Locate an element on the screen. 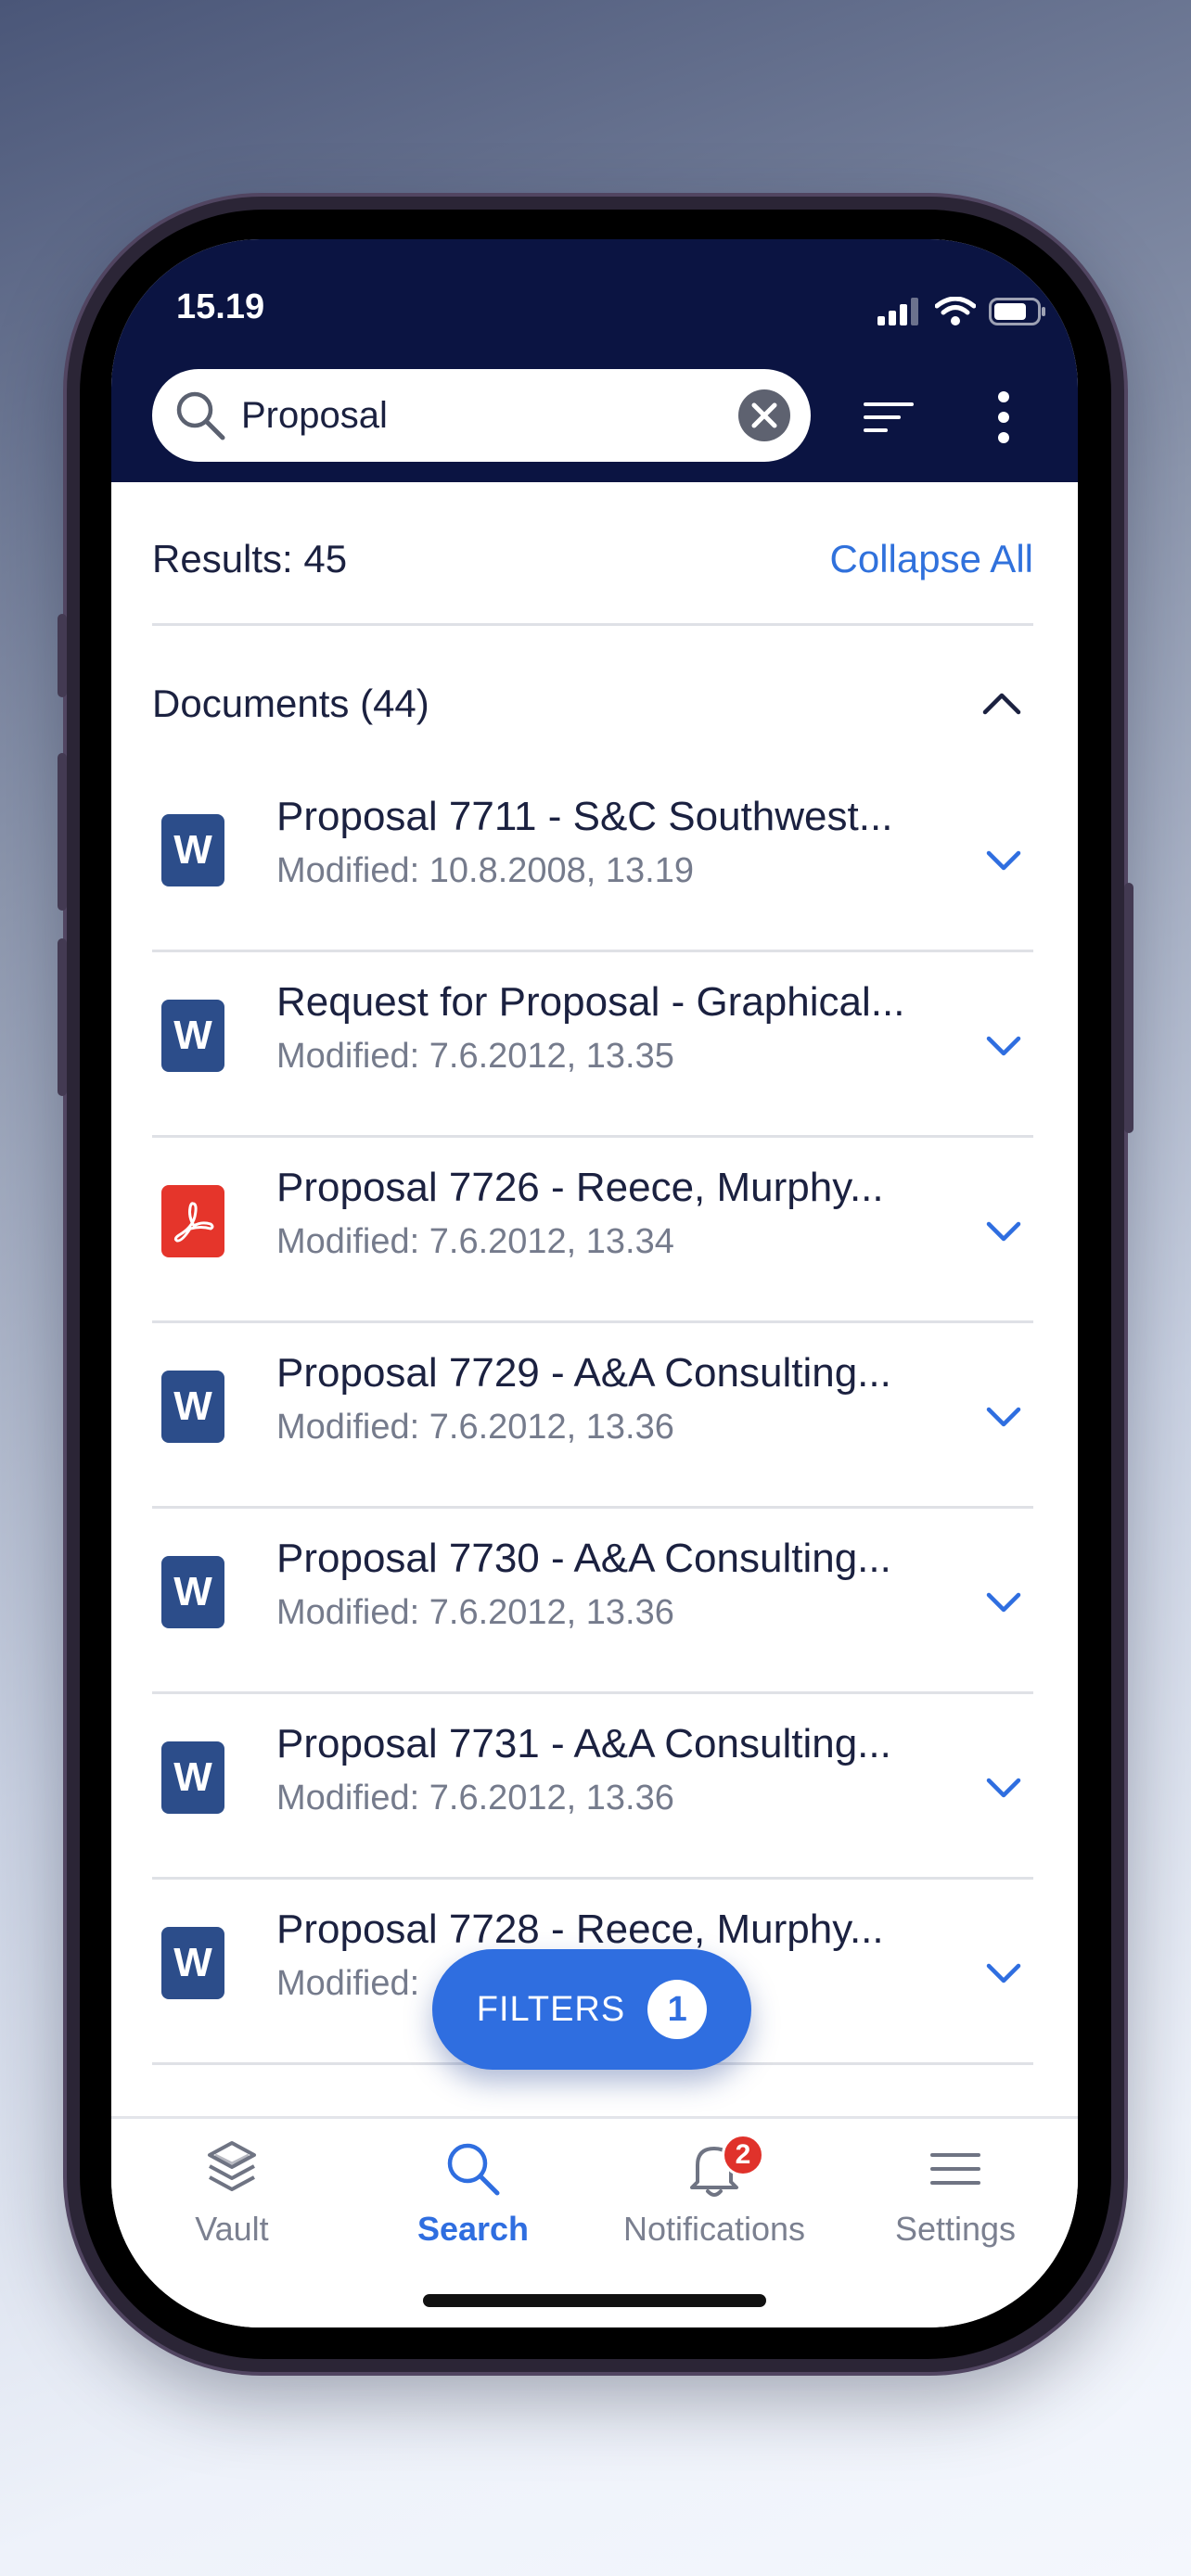 This screenshot has height=2576, width=1191. menu-icon is located at coordinates (955, 2169).